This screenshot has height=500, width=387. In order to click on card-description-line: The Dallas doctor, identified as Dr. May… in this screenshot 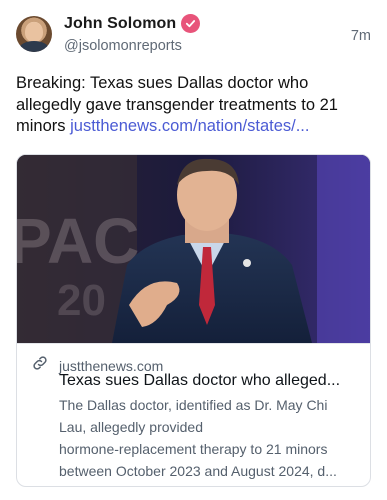, I will do `click(193, 405)`.